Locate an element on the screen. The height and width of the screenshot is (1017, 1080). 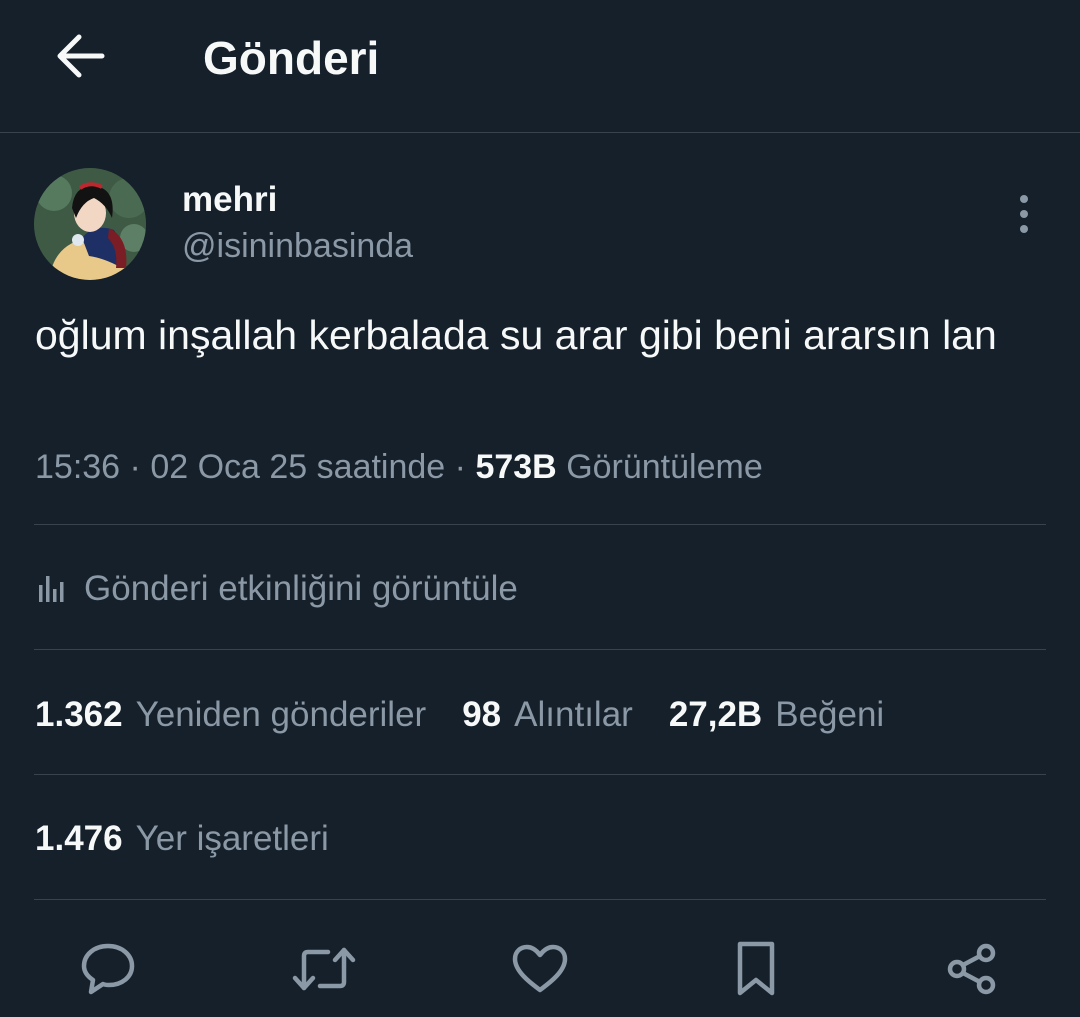
reply-icon is located at coordinates (108, 969).